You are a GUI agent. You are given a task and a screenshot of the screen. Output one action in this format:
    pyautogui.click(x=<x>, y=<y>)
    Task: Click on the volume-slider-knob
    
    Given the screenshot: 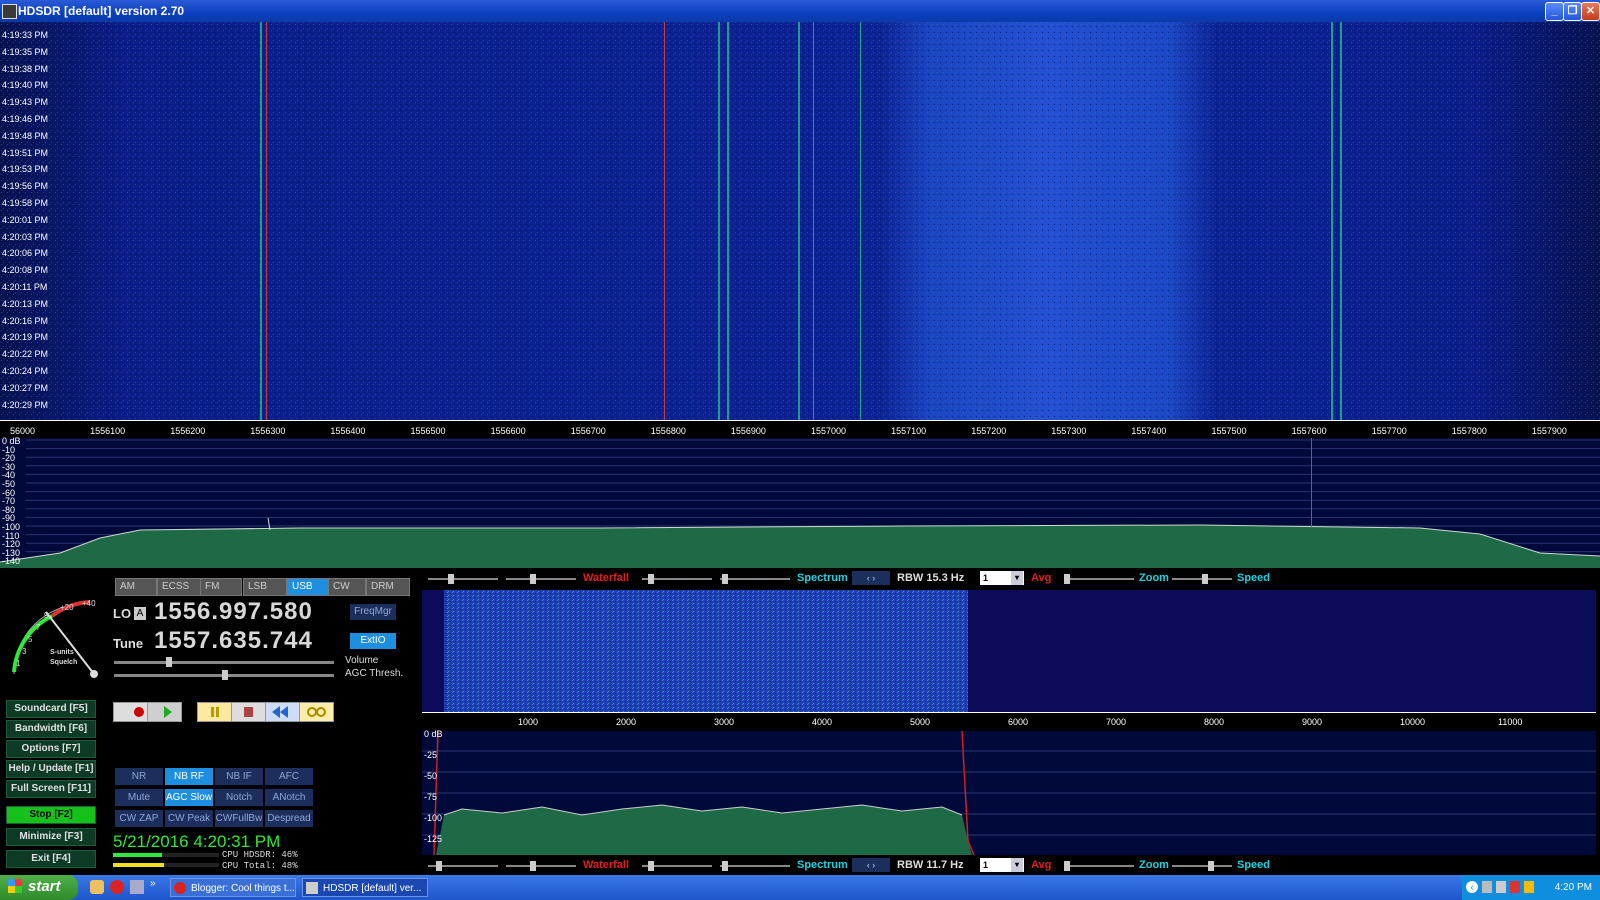 What is the action you would take?
    pyautogui.click(x=169, y=662)
    